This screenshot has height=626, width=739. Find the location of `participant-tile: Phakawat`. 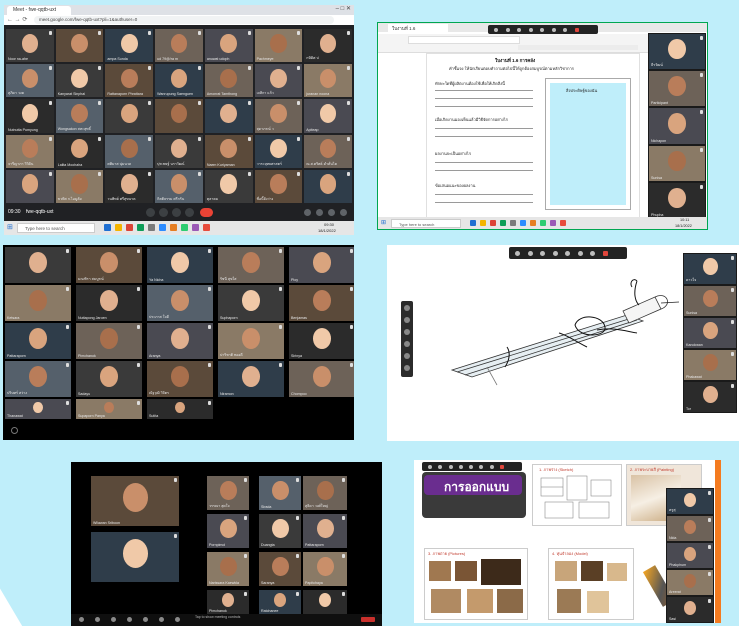

participant-tile: Phakawat is located at coordinates (710, 365).